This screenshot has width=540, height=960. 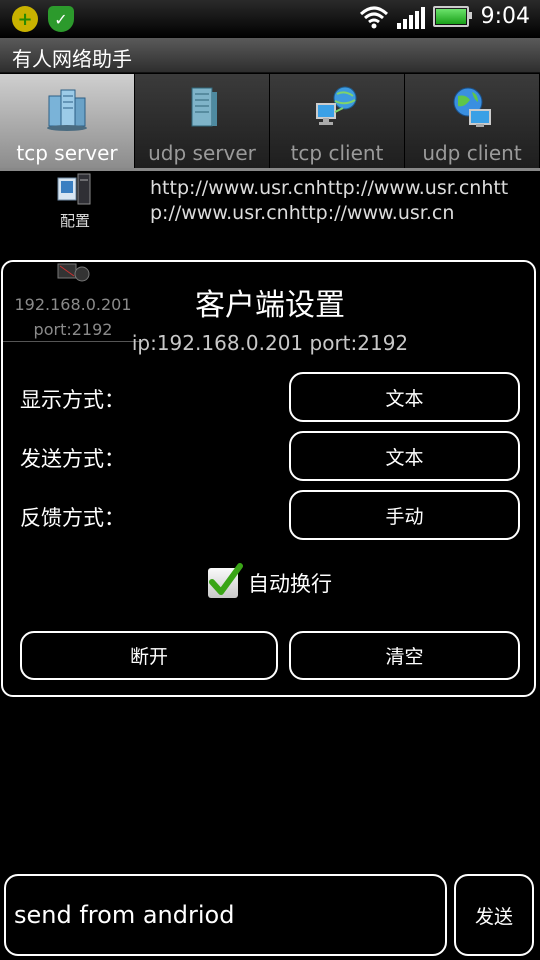 I want to click on tab-udp-client: udp client, so click(x=472, y=121).